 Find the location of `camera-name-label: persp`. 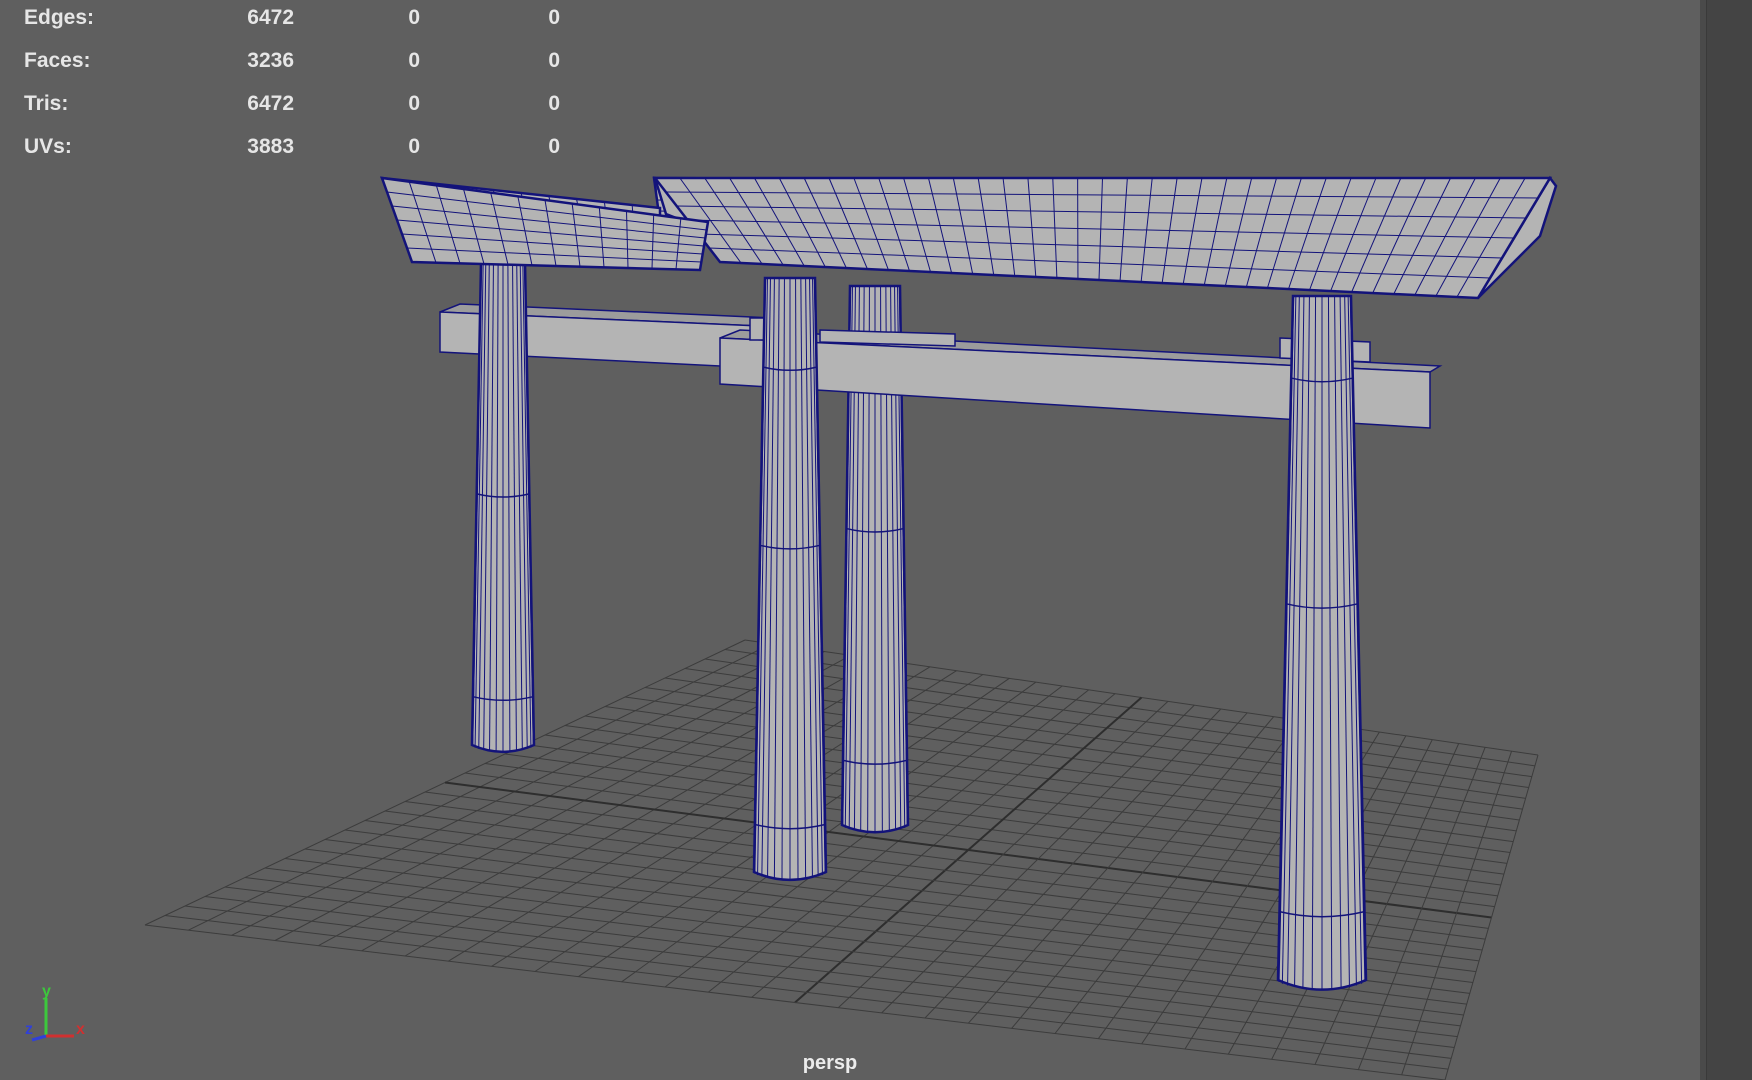

camera-name-label: persp is located at coordinates (830, 1063).